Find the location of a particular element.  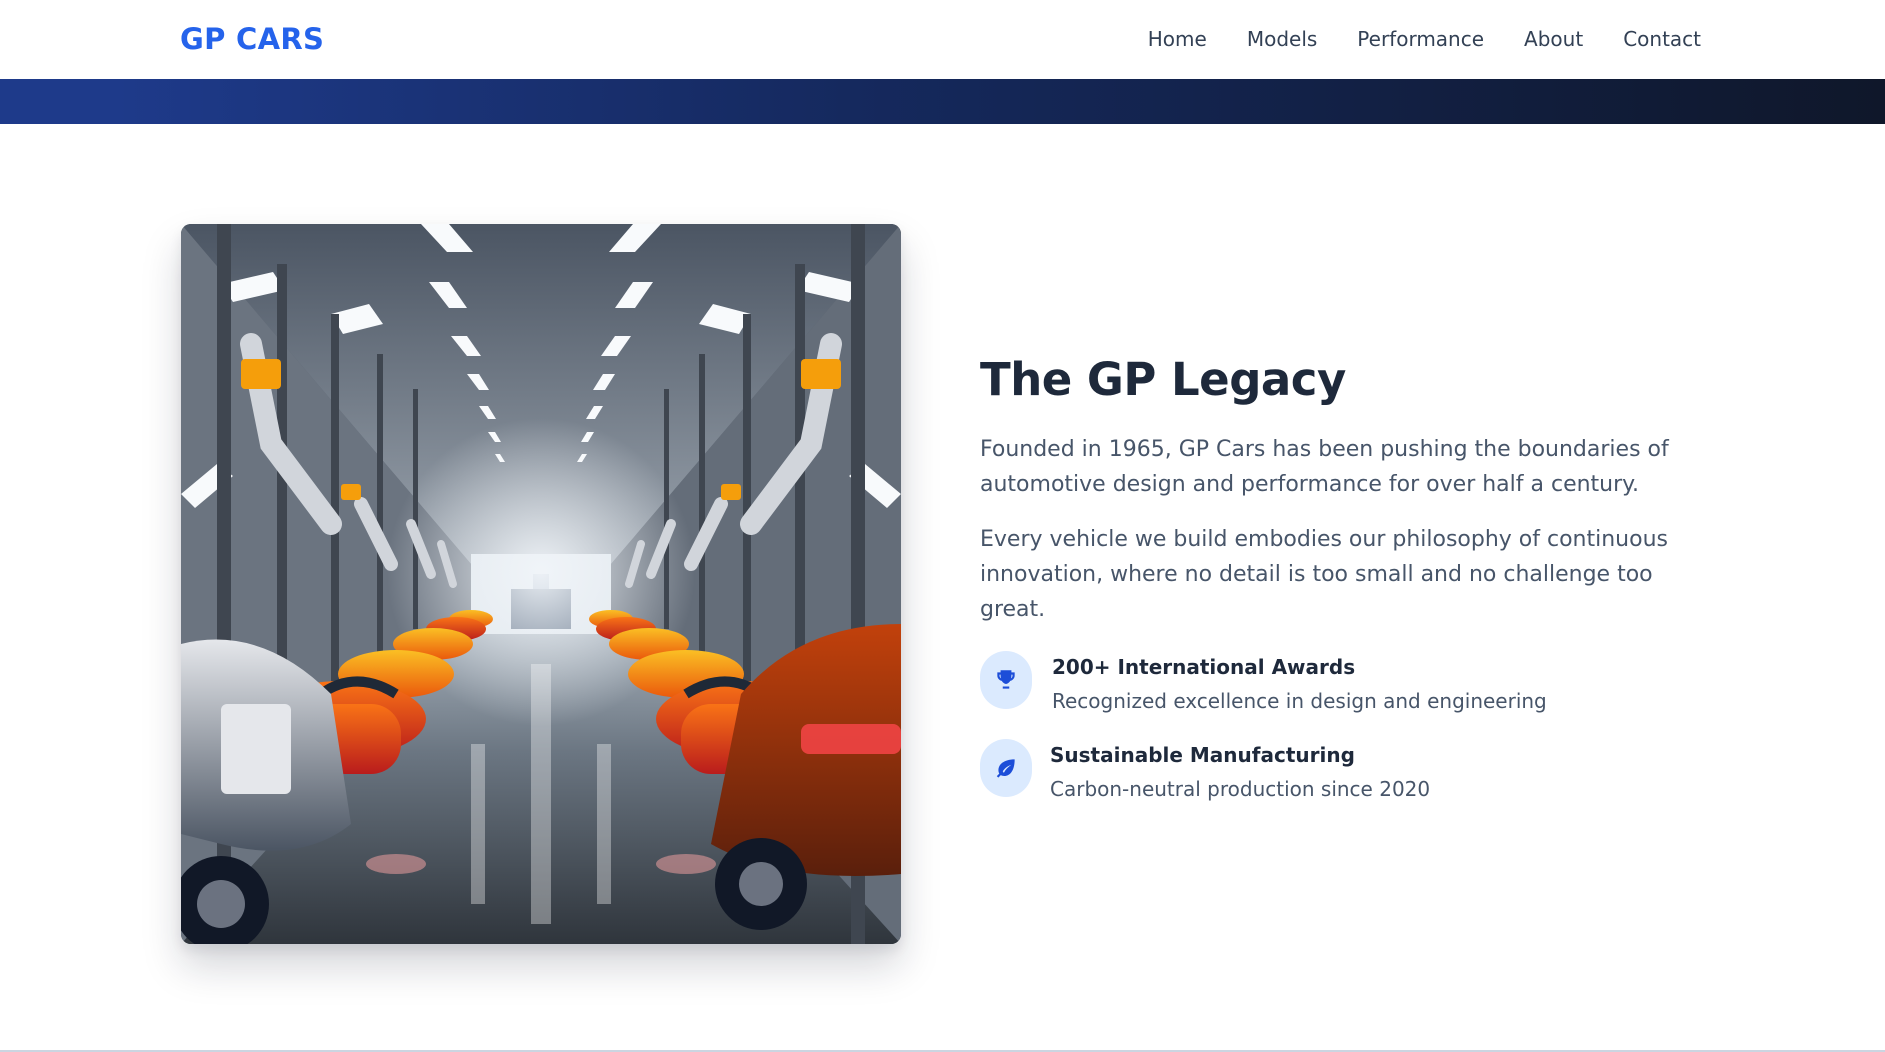

nav-link-contact: Contact is located at coordinates (1662, 39).